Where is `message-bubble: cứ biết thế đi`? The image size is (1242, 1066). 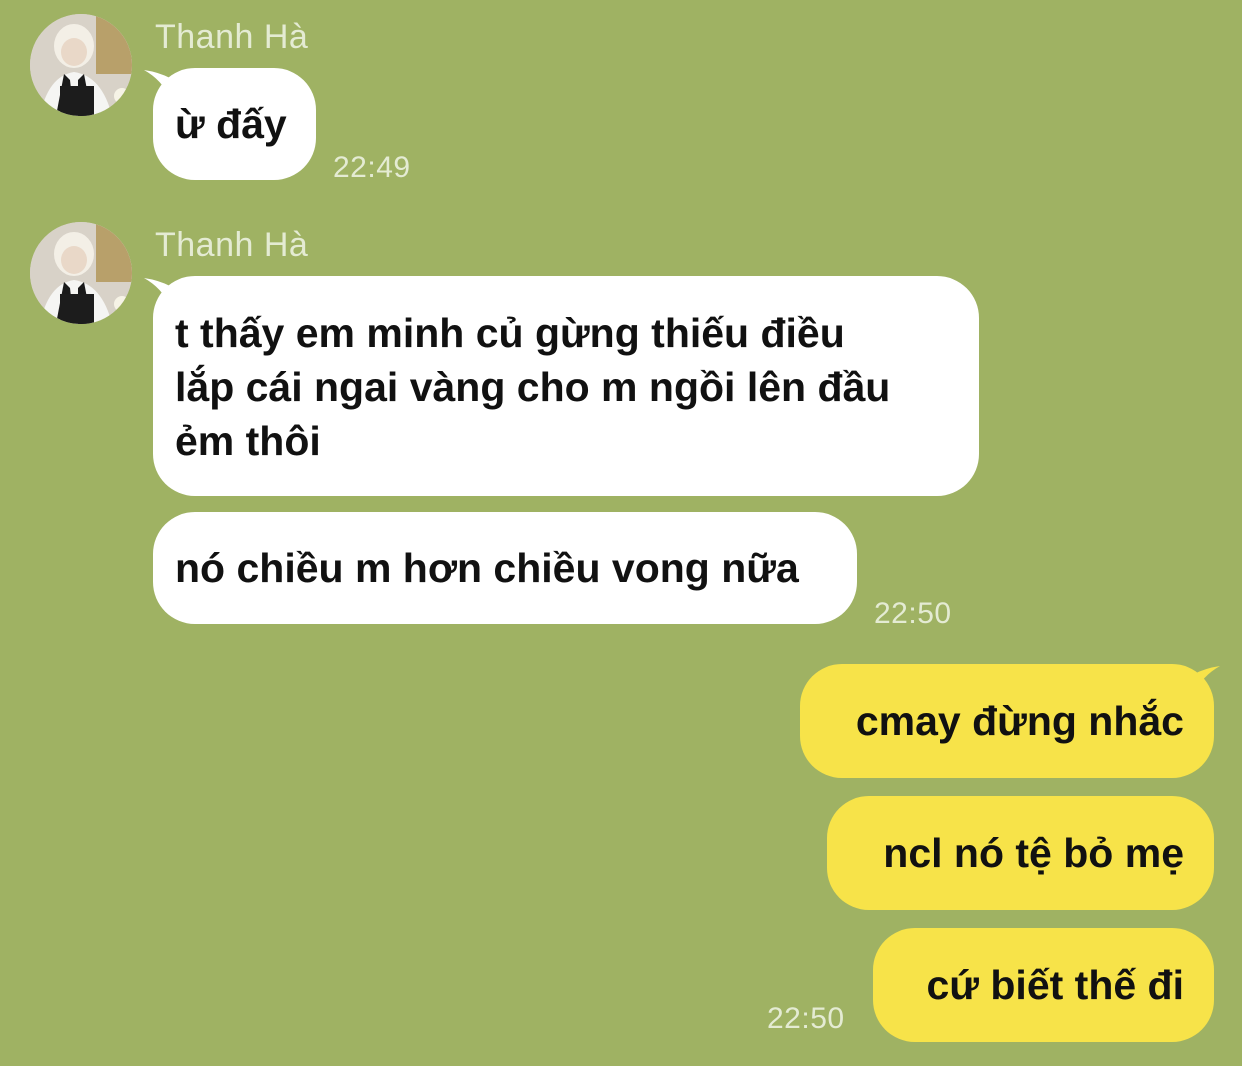 message-bubble: cứ biết thế đi is located at coordinates (1043, 985).